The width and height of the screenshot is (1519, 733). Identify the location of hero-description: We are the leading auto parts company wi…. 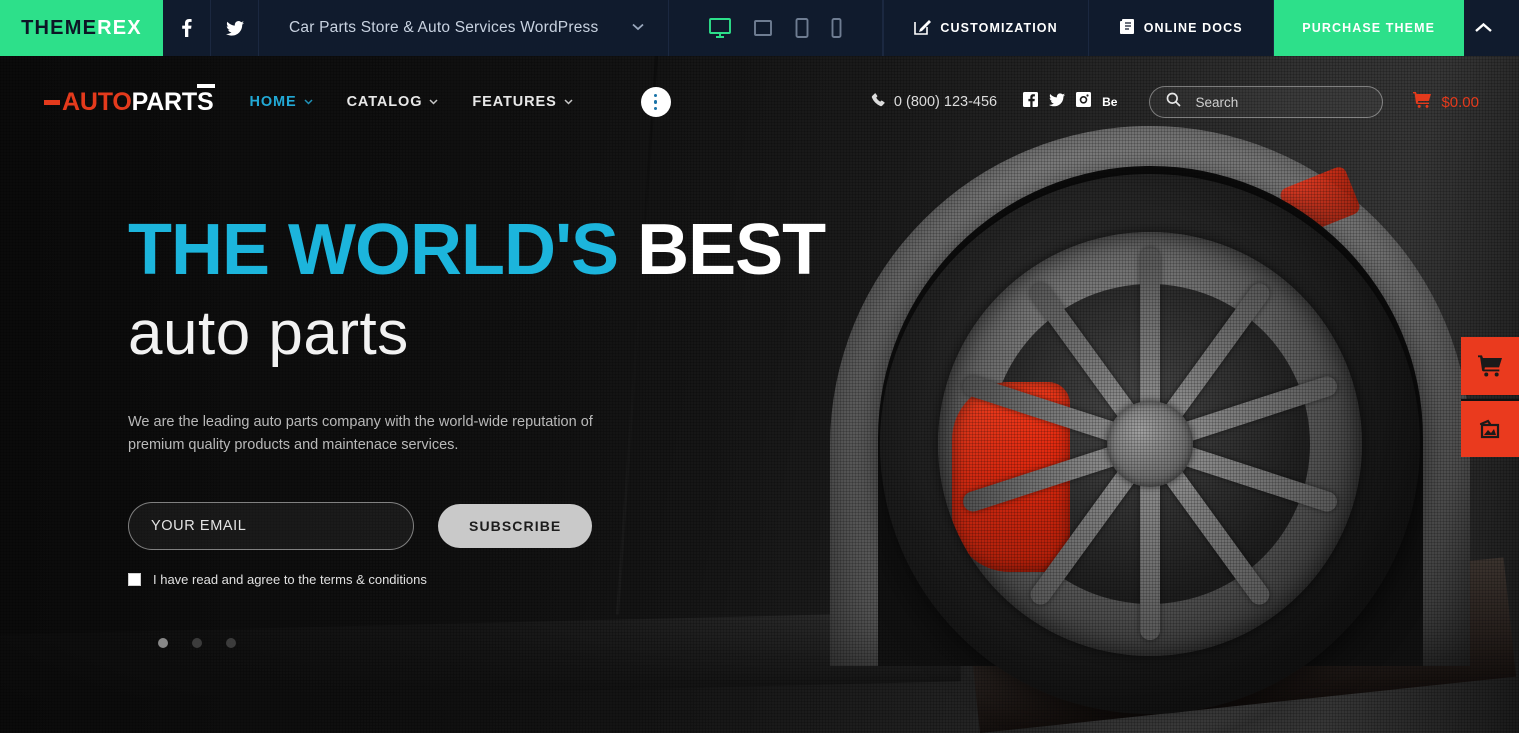
(360, 433).